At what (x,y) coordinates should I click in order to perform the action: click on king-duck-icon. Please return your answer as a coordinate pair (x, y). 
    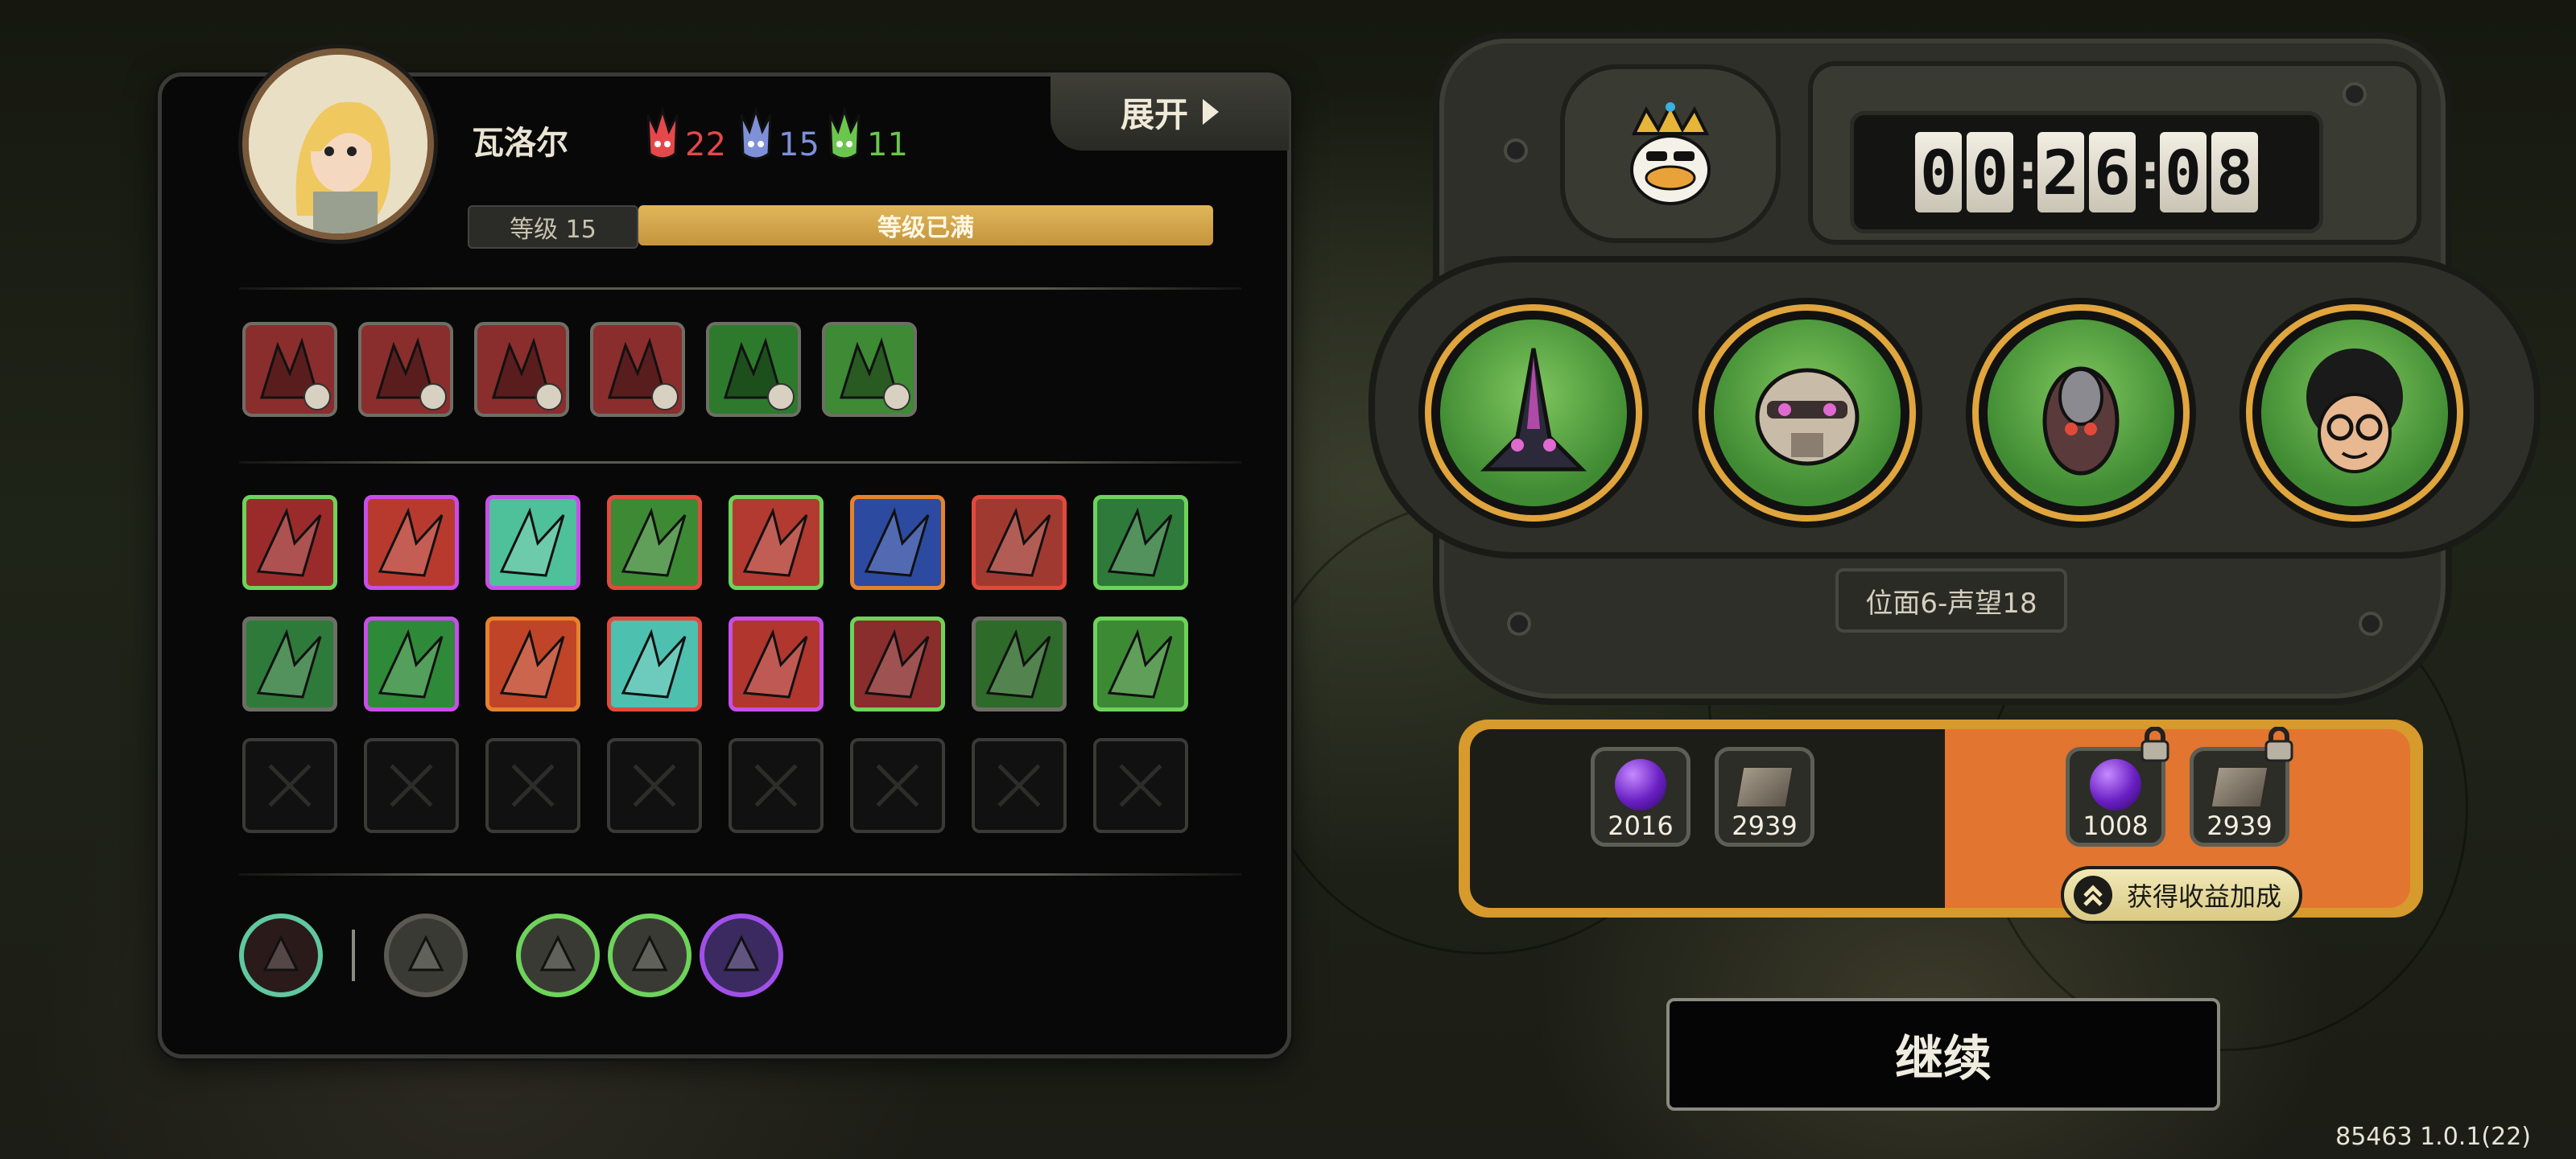
    Looking at the image, I should click on (1670, 153).